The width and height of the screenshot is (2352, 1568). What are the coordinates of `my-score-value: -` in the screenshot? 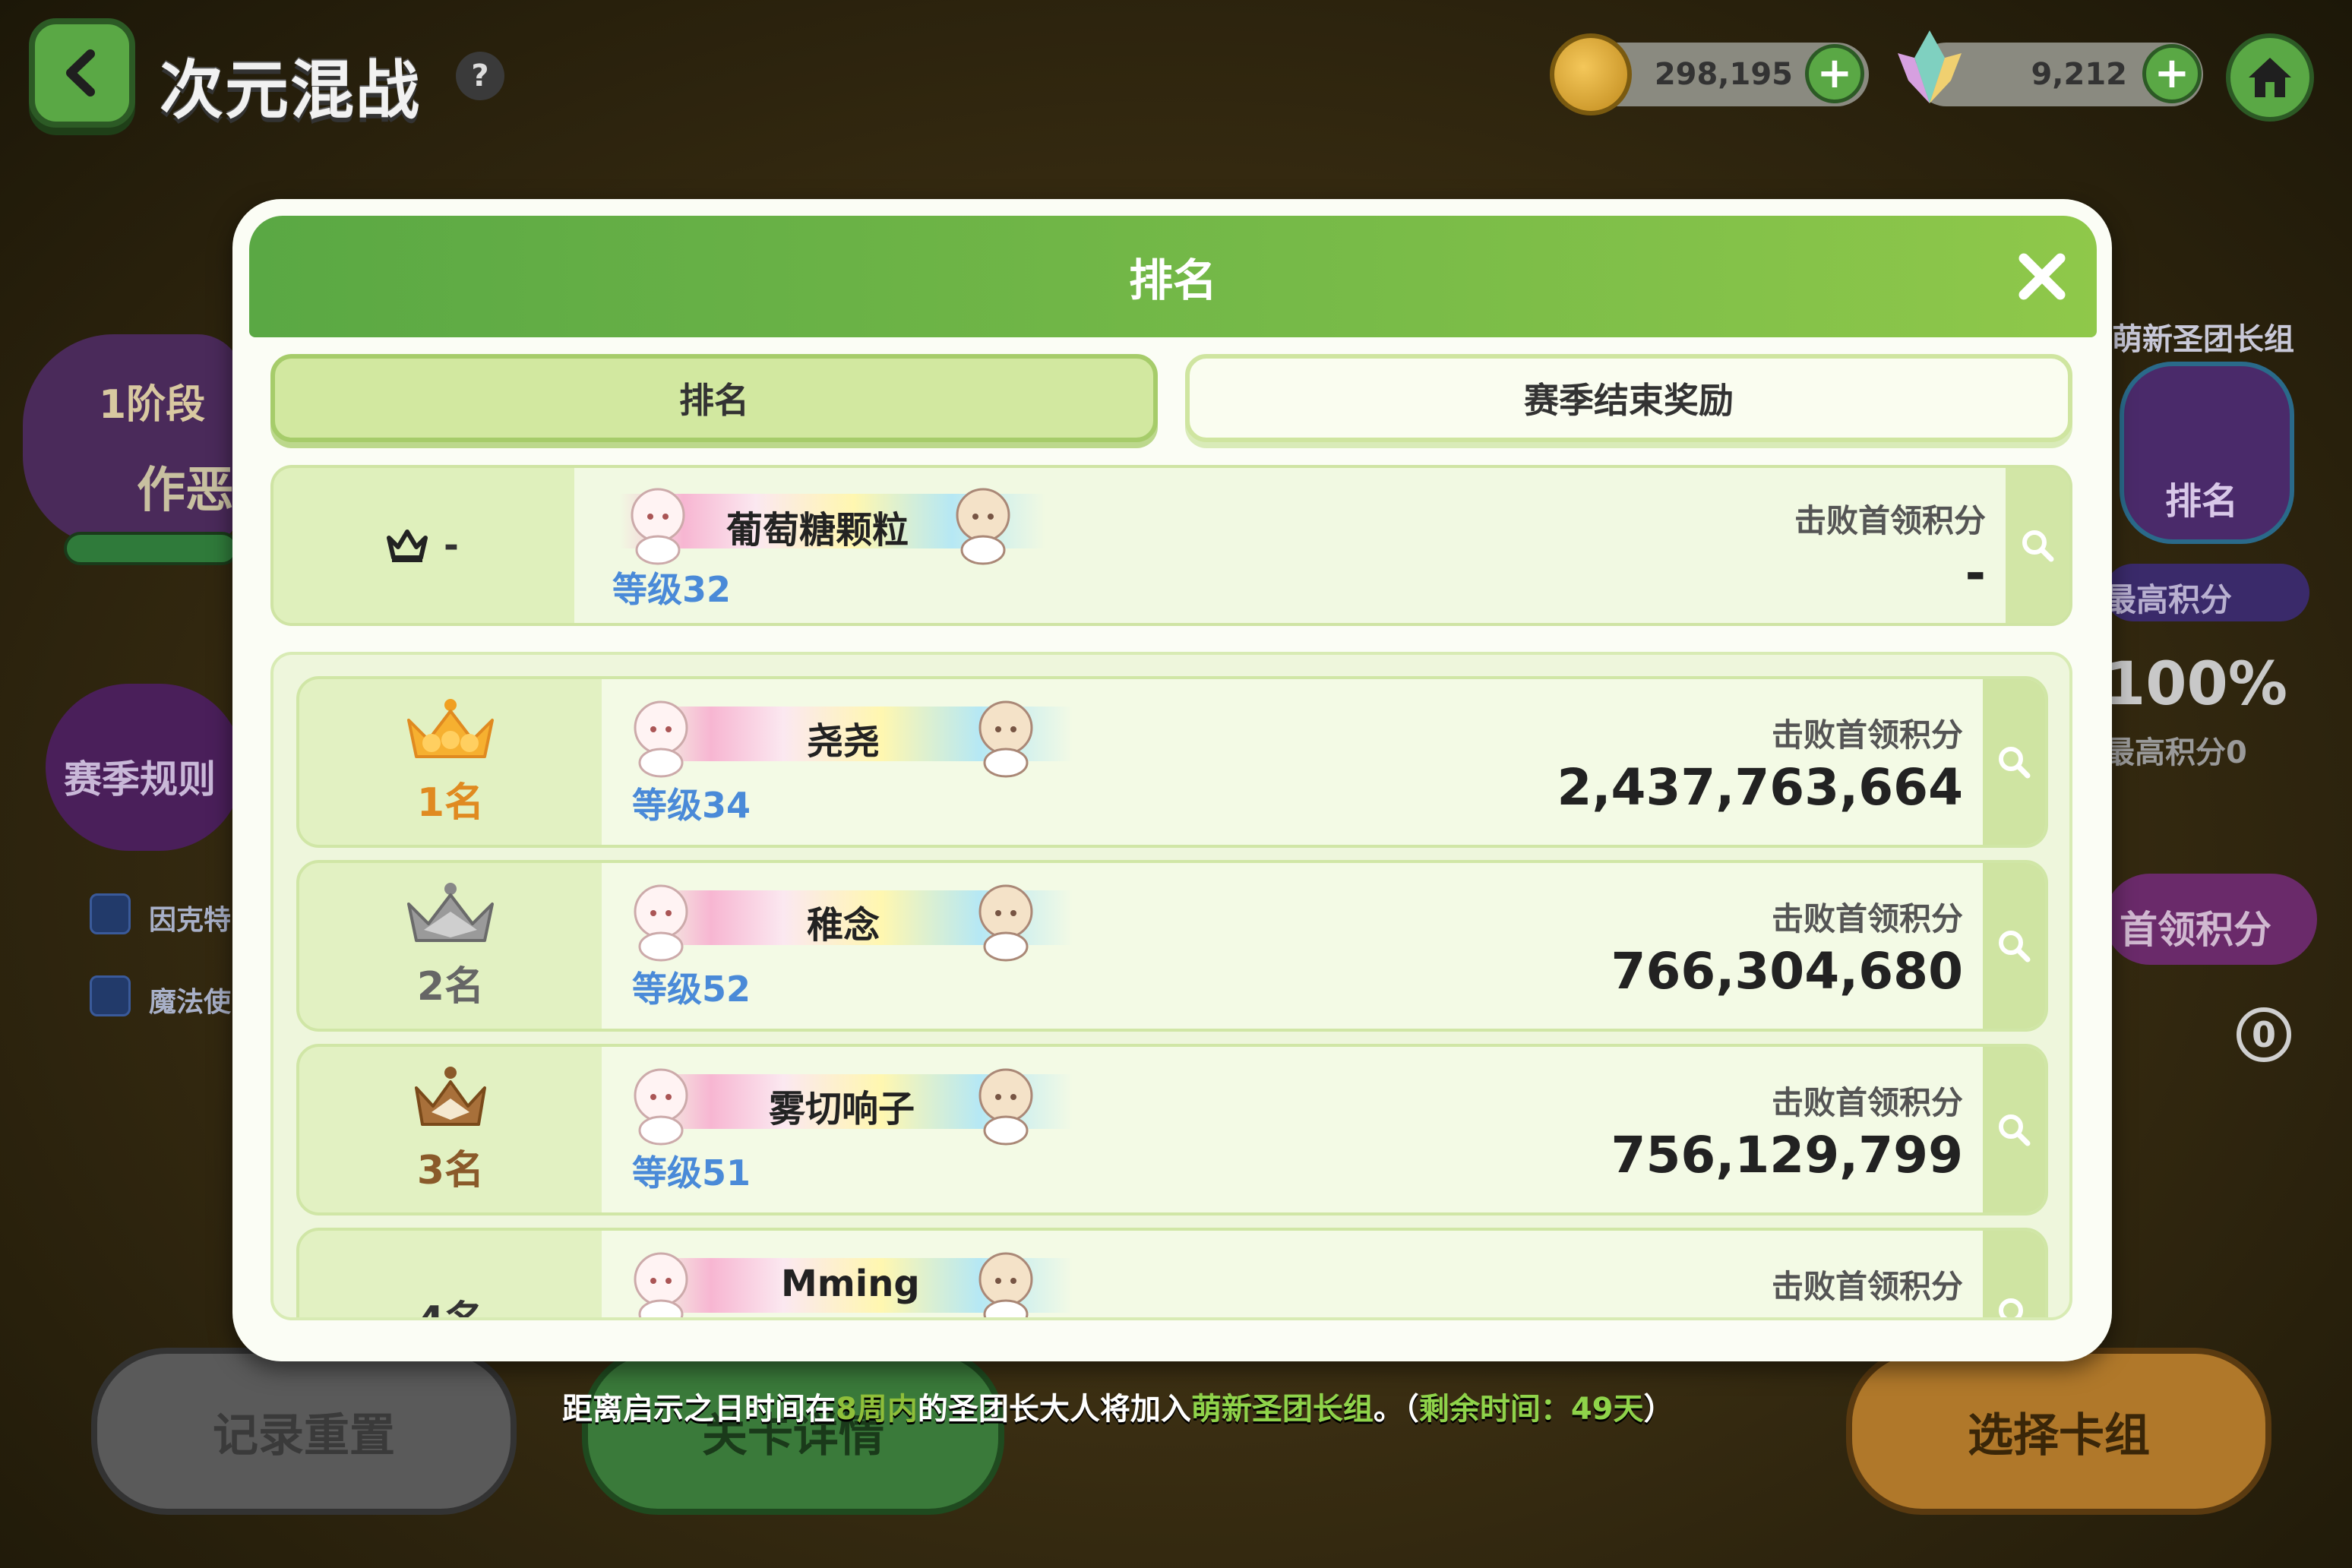 It's located at (1975, 573).